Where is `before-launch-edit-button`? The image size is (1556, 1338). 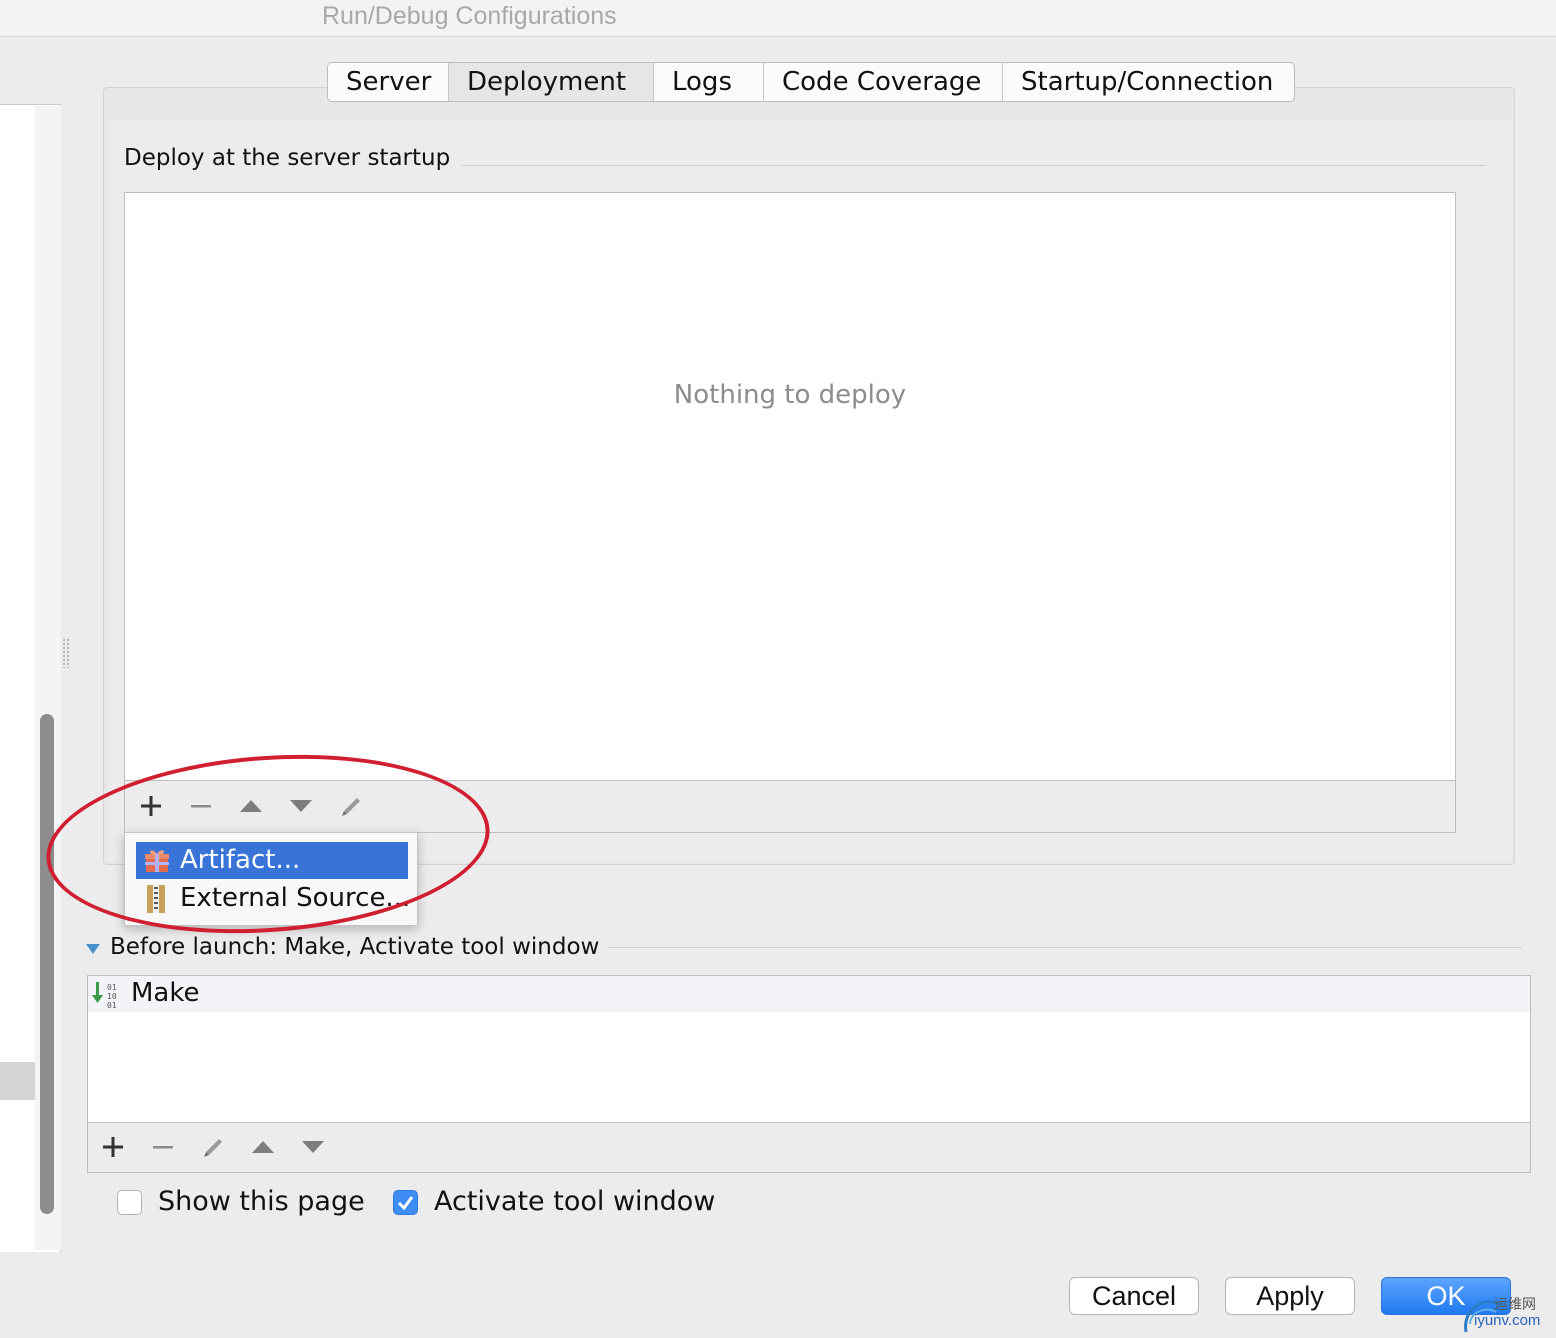
before-launch-edit-button is located at coordinates (213, 1147).